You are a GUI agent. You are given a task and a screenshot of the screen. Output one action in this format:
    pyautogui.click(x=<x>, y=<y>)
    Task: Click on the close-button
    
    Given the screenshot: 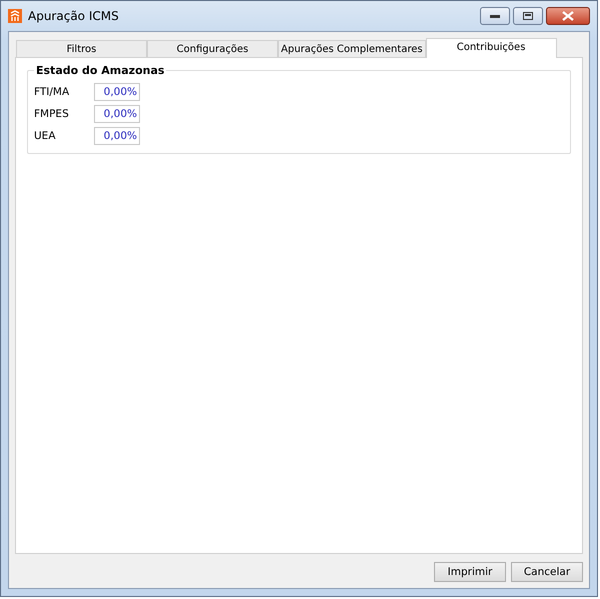 What is the action you would take?
    pyautogui.click(x=568, y=16)
    